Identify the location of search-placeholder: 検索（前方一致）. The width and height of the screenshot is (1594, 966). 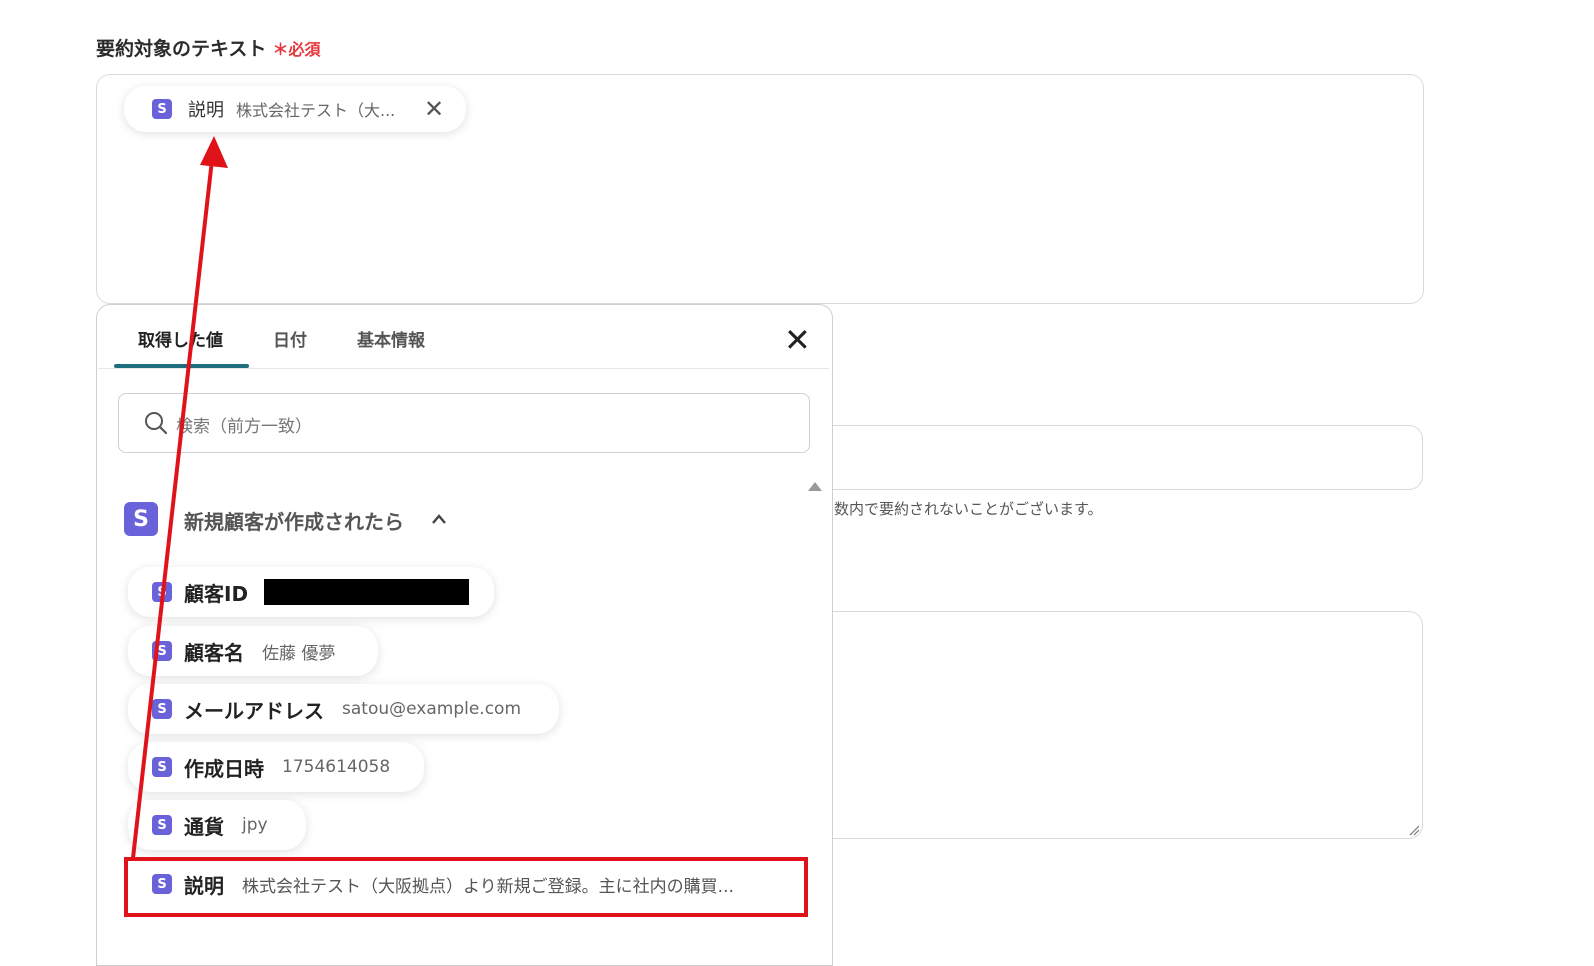
(244, 427).